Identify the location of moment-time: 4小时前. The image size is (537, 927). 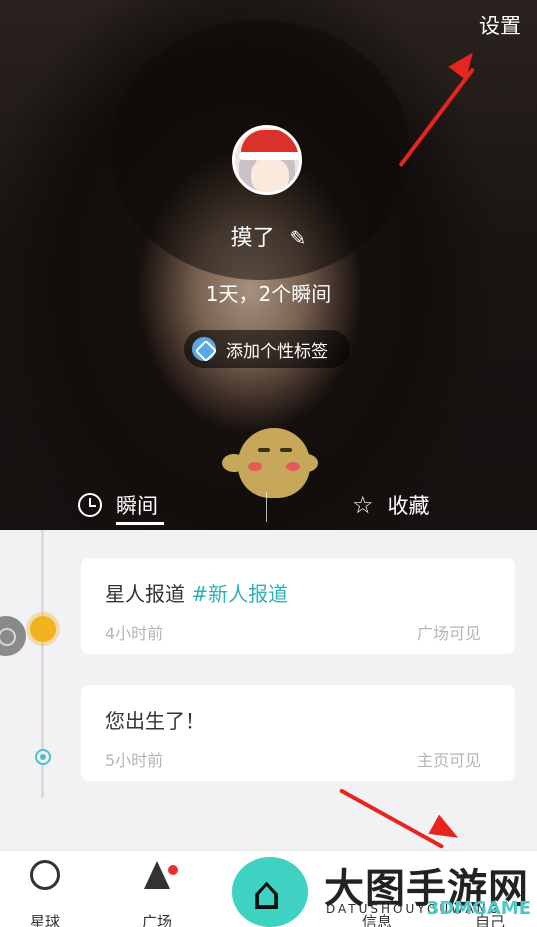
(134, 633).